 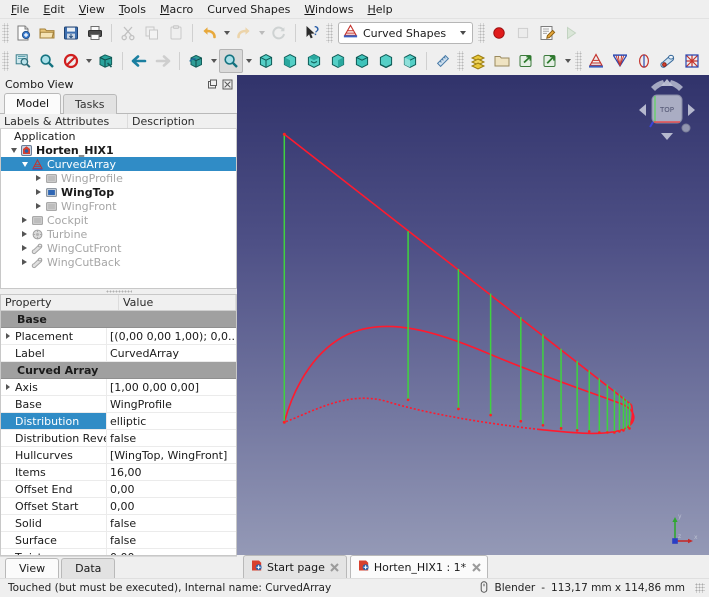 I want to click on surface-ruled-button, so click(x=644, y=61).